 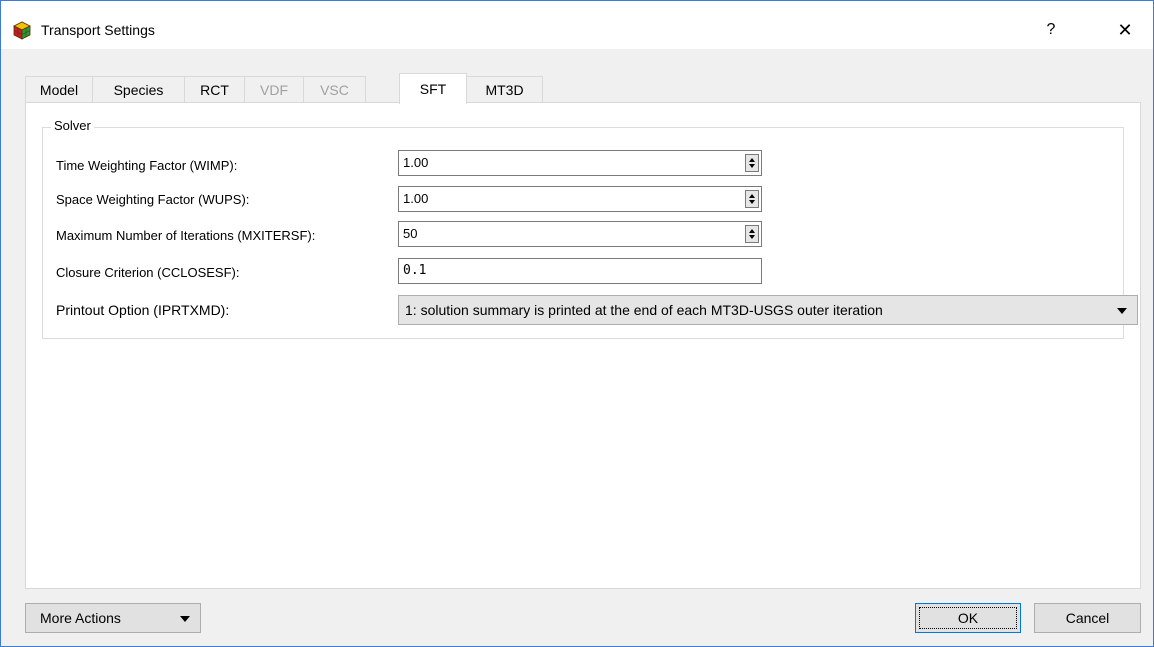 I want to click on tab-model: Model, so click(x=59, y=89).